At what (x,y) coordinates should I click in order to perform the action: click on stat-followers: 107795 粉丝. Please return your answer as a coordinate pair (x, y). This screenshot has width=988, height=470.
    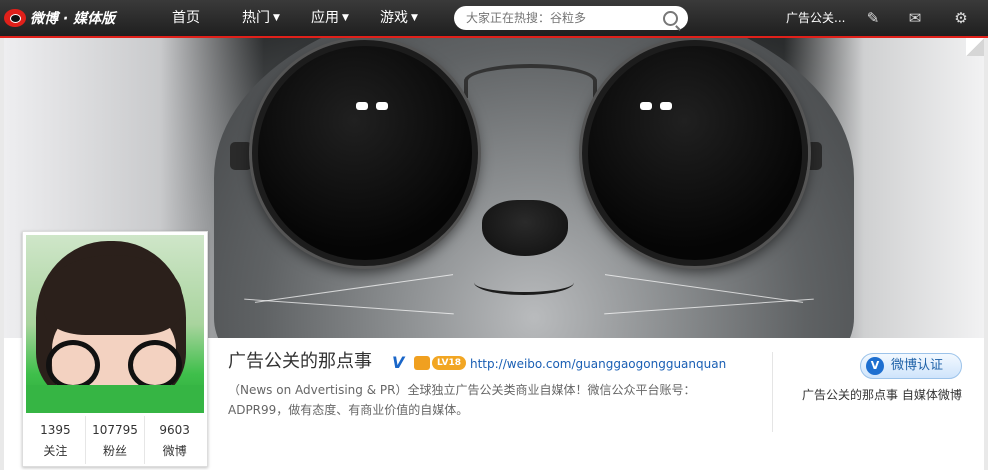
    Looking at the image, I should click on (114, 440).